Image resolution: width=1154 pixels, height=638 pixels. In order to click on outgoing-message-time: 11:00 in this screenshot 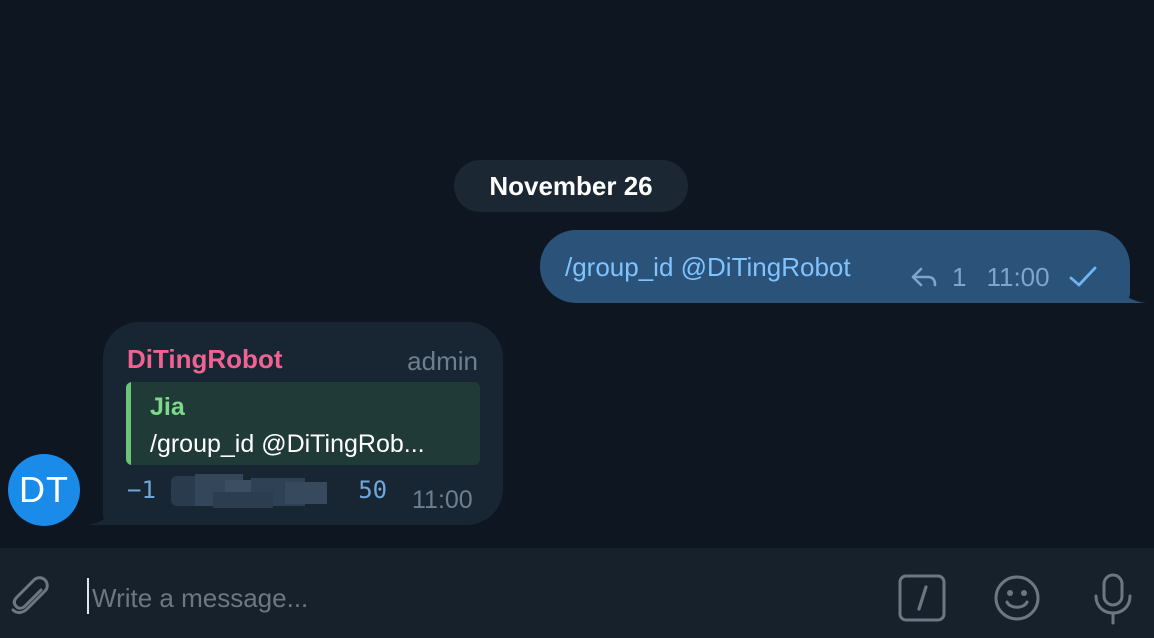, I will do `click(1018, 276)`.